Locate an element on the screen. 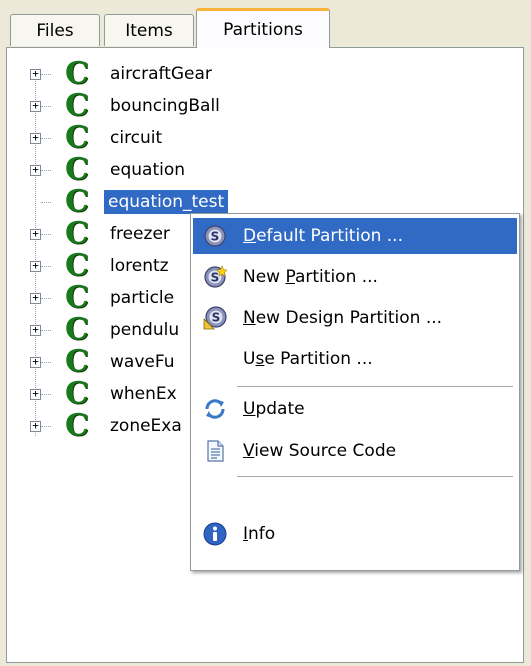 The width and height of the screenshot is (531, 666). tree-node-label: waveFu is located at coordinates (142, 362).